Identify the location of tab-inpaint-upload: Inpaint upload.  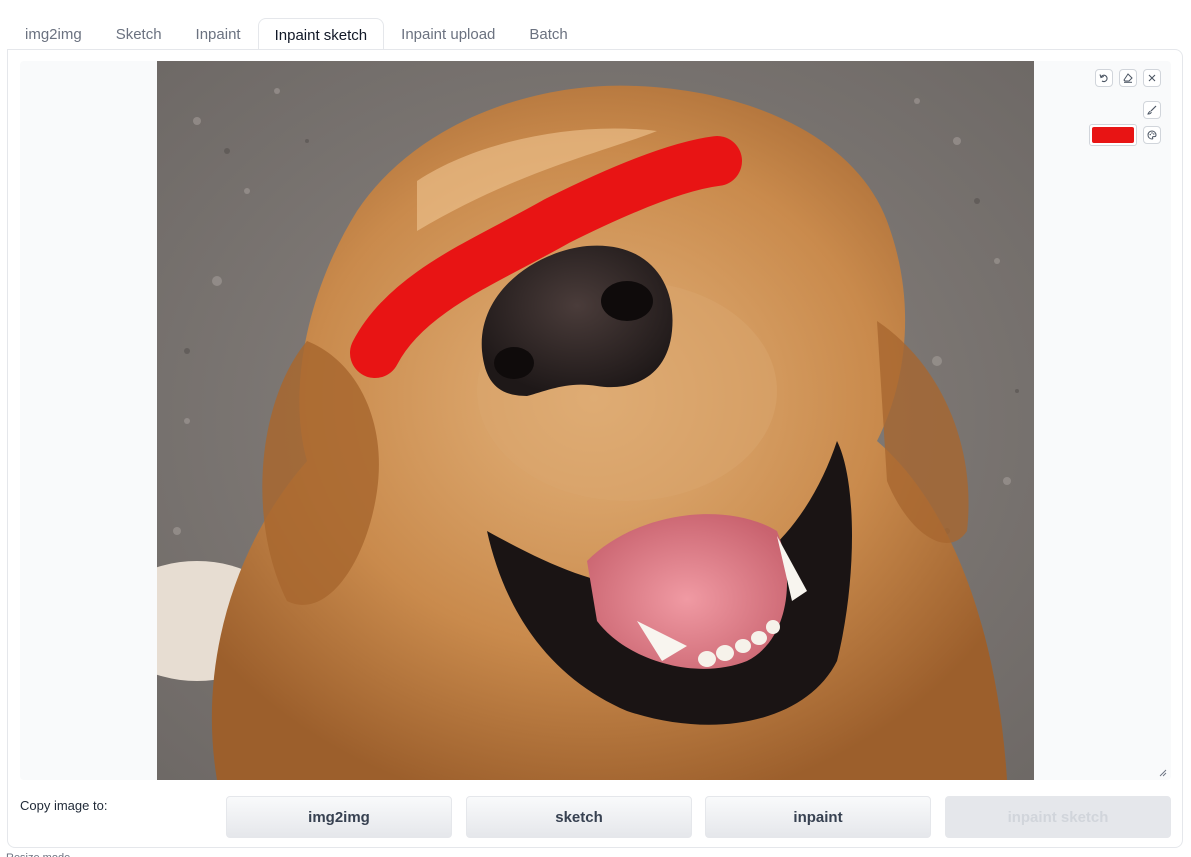
(448, 33).